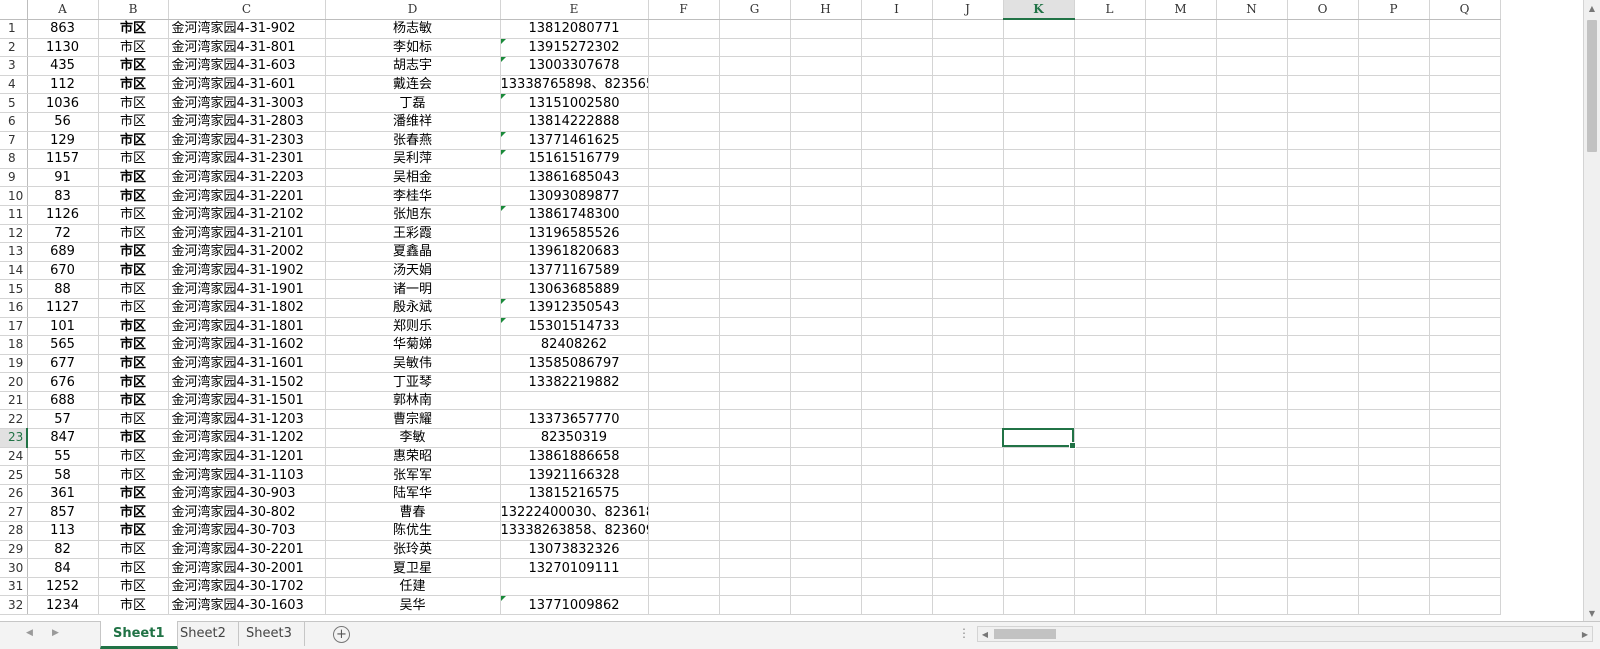 The width and height of the screenshot is (1600, 649). Describe the element at coordinates (413, 587) in the screenshot. I see `cell-d: 任建` at that location.